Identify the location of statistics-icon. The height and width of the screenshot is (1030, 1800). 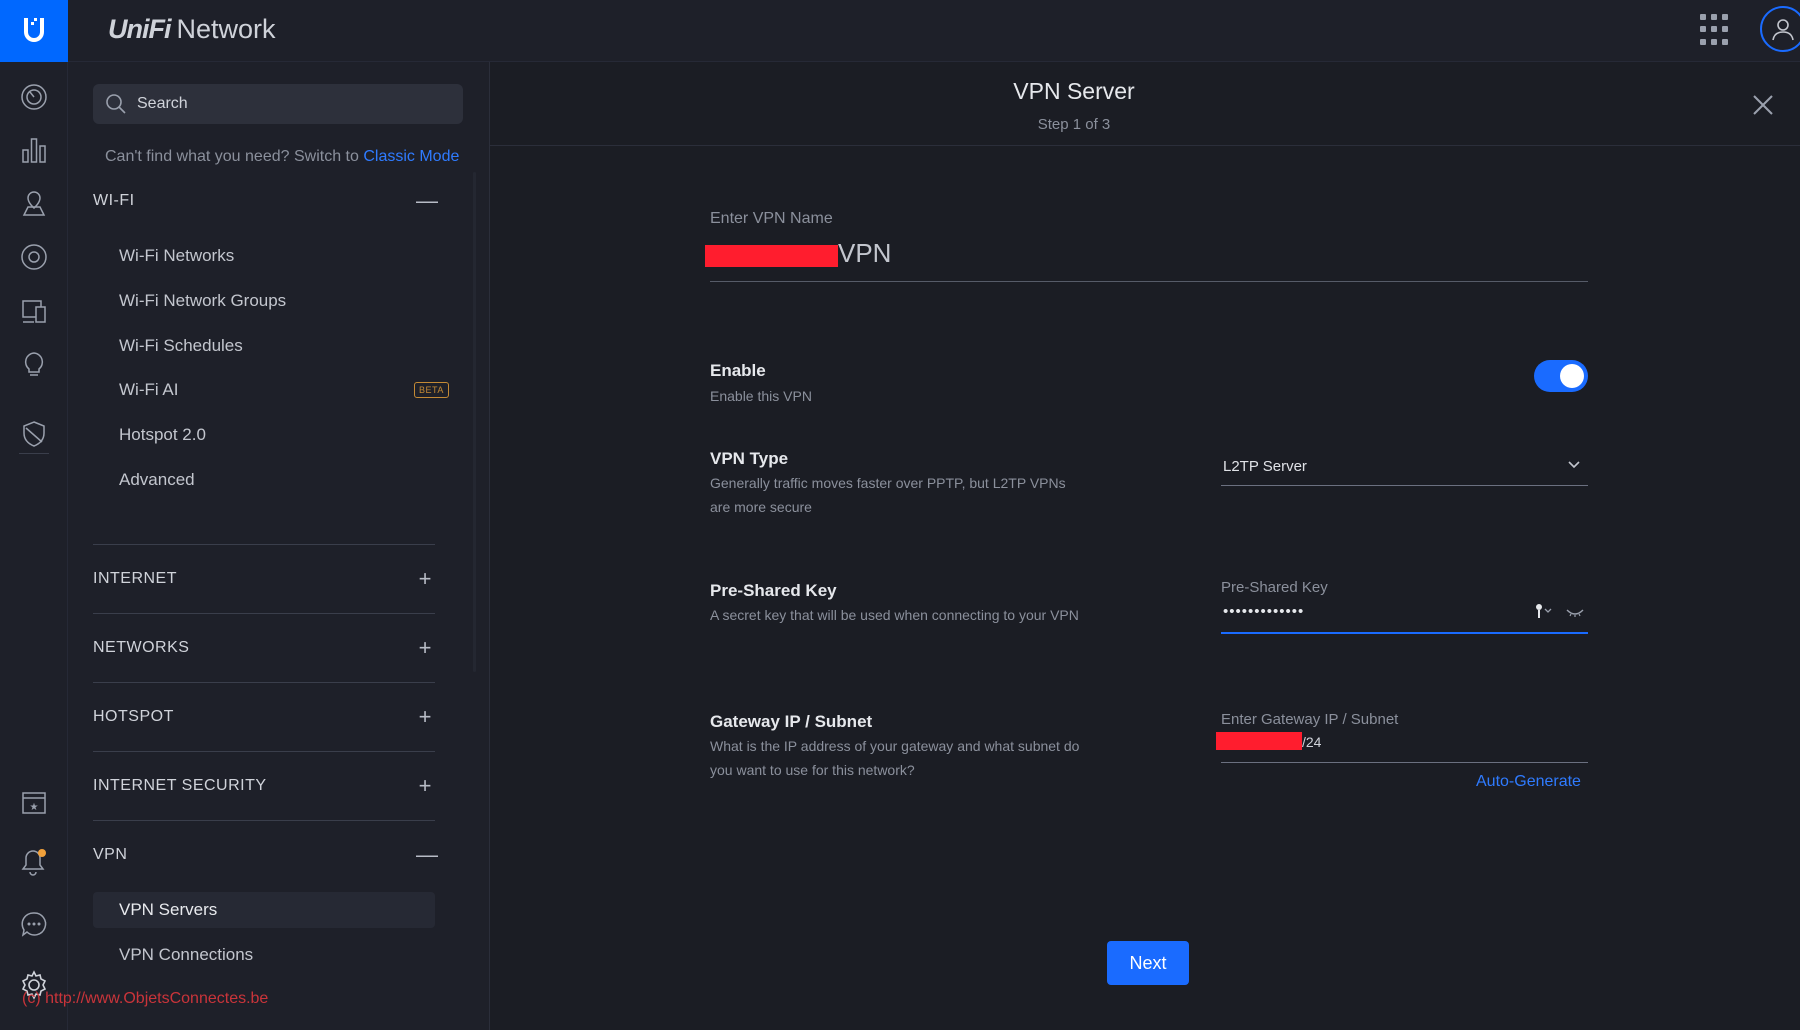
(34, 150).